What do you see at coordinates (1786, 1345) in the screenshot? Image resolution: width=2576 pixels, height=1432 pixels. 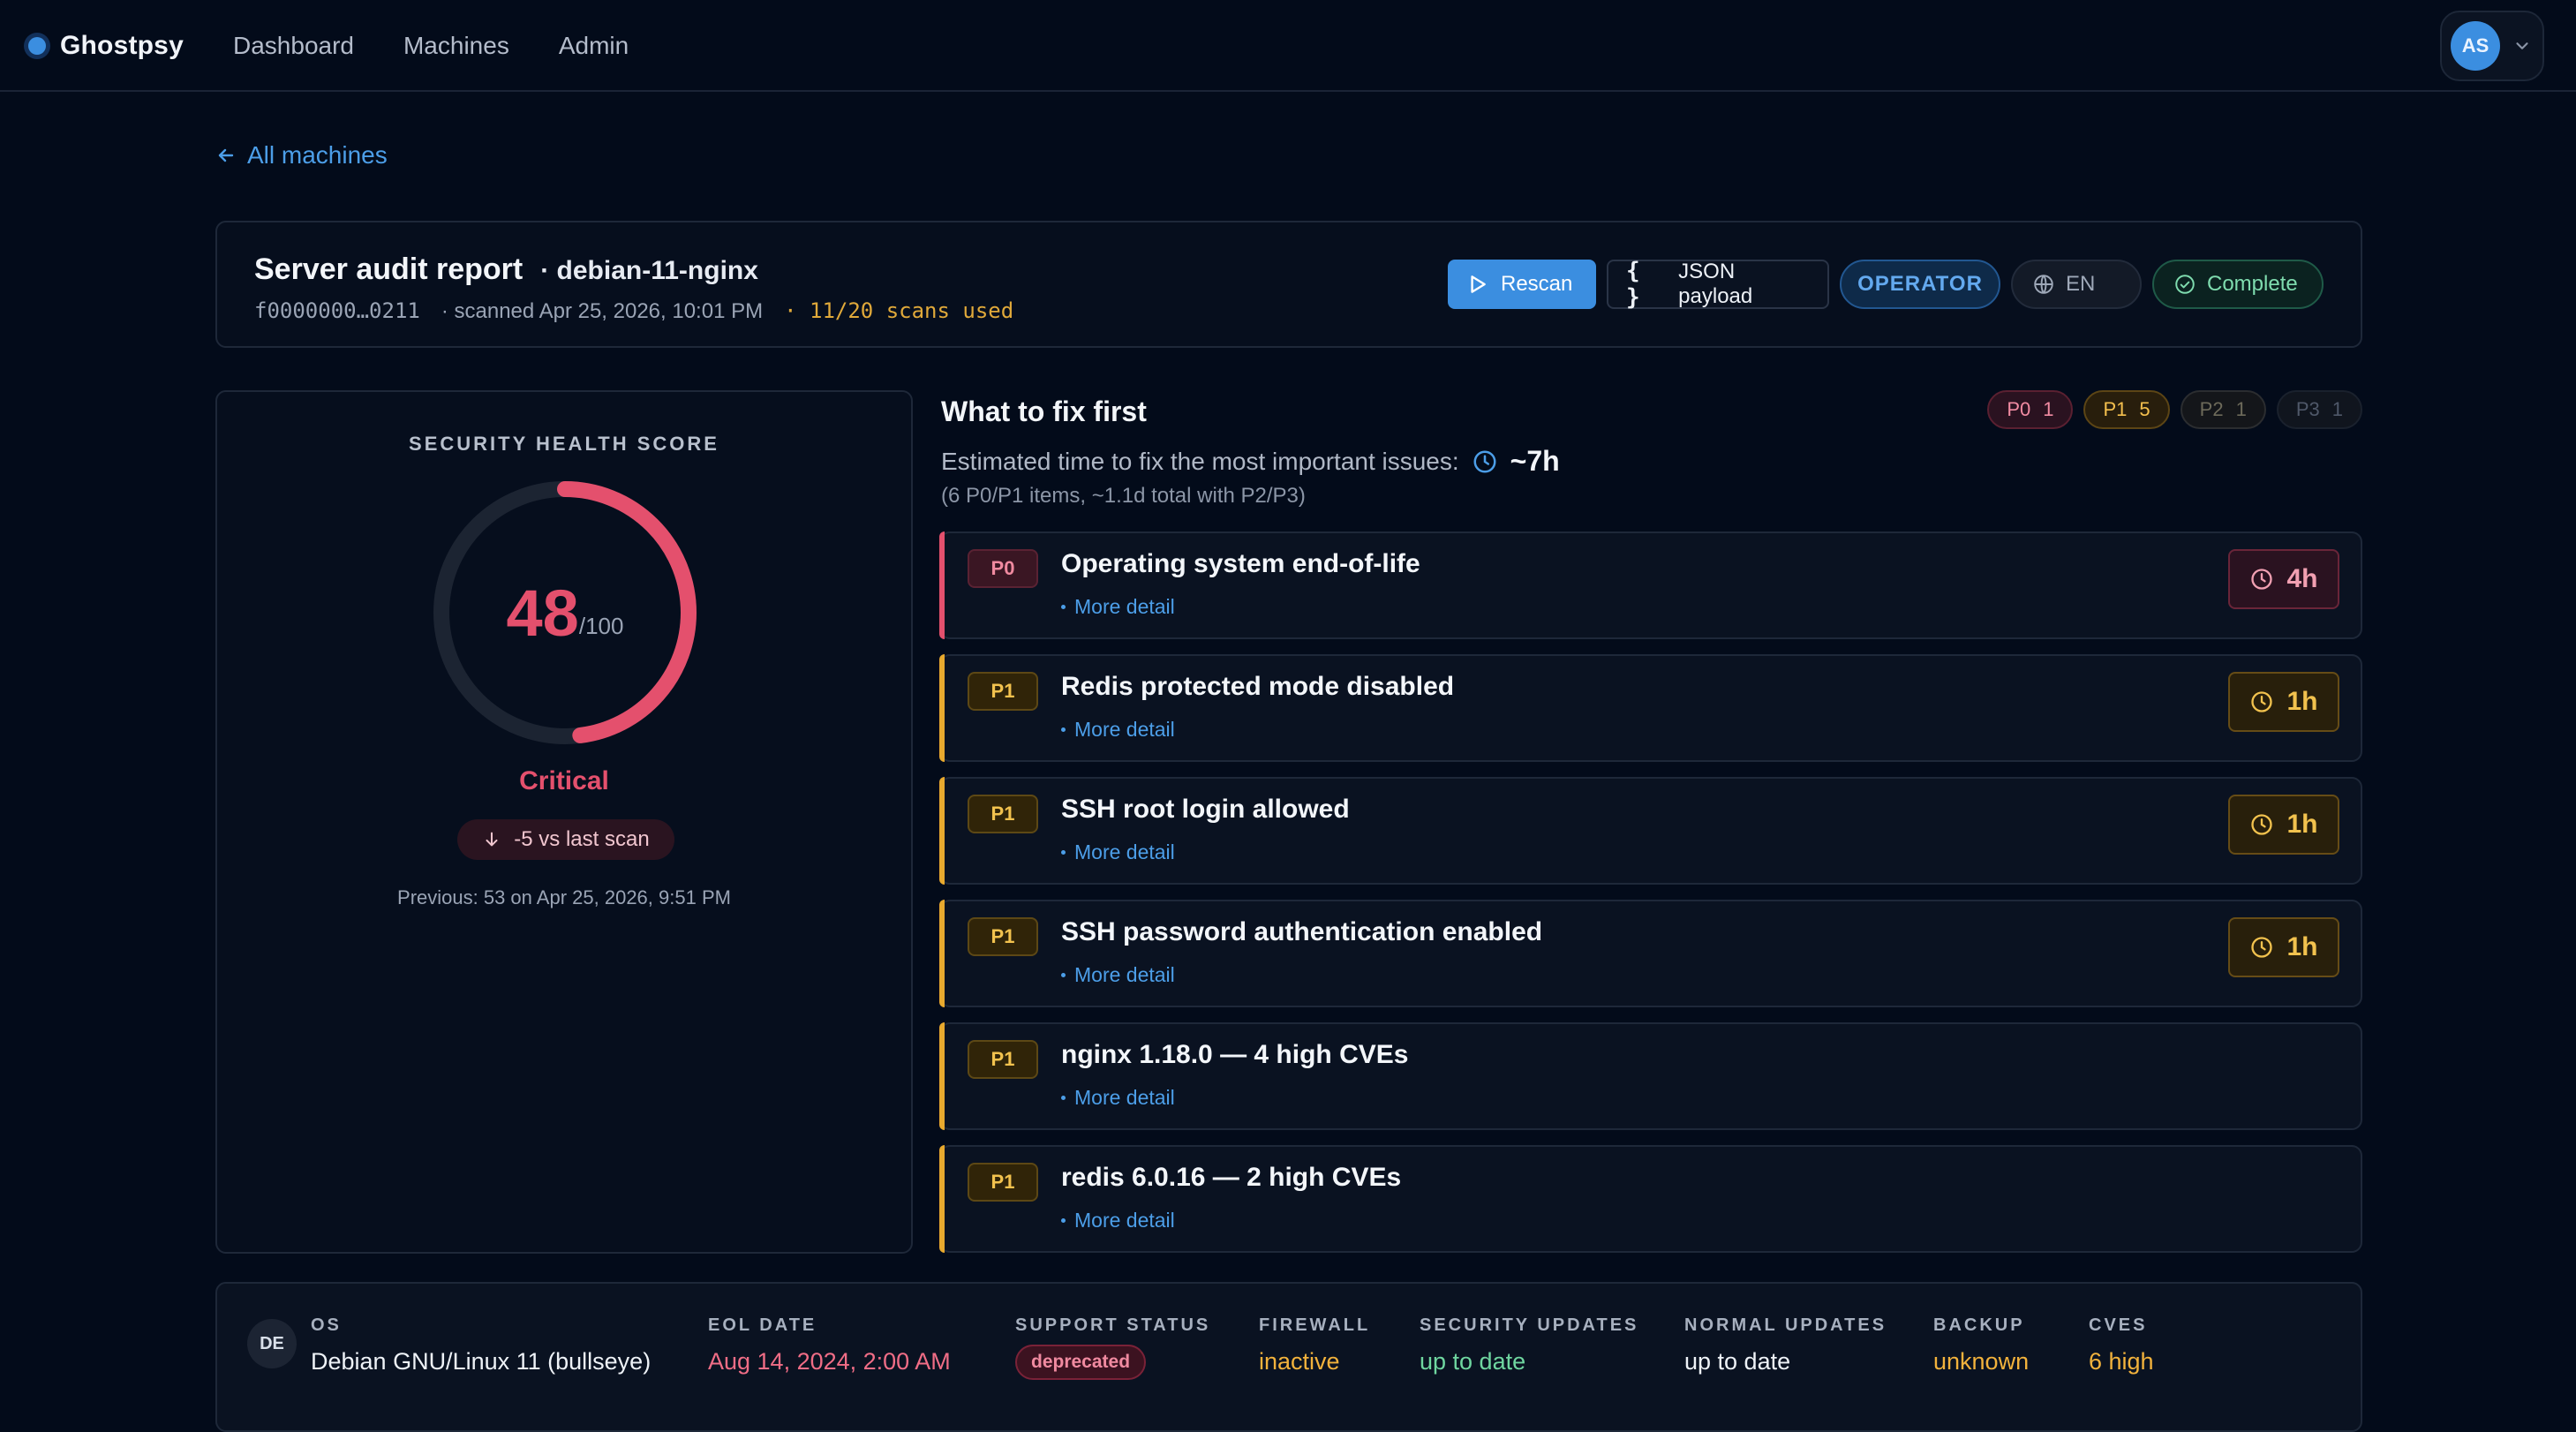 I see `fact-normal-updates: NORMAL UPDATES up to date` at bounding box center [1786, 1345].